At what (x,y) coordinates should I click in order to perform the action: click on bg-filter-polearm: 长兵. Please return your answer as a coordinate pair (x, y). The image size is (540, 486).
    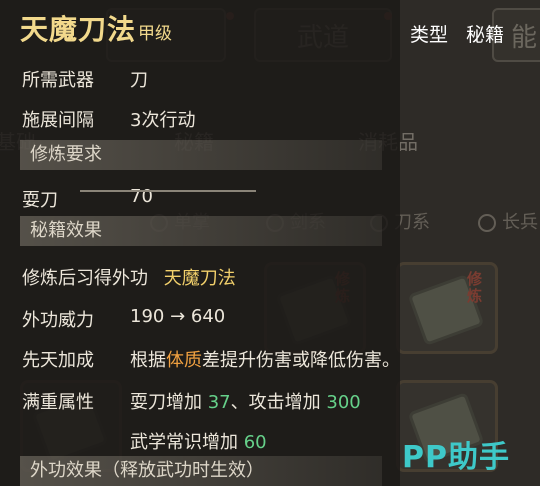
    Looking at the image, I should click on (508, 221).